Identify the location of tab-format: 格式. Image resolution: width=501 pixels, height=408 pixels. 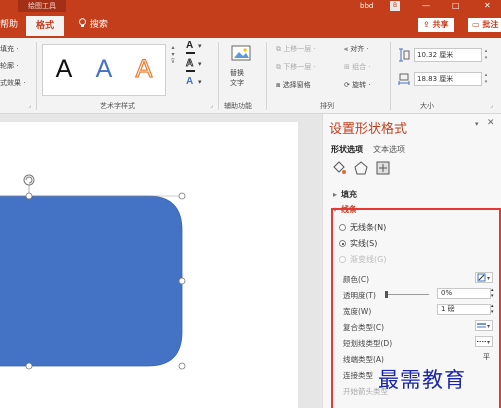
(45, 27).